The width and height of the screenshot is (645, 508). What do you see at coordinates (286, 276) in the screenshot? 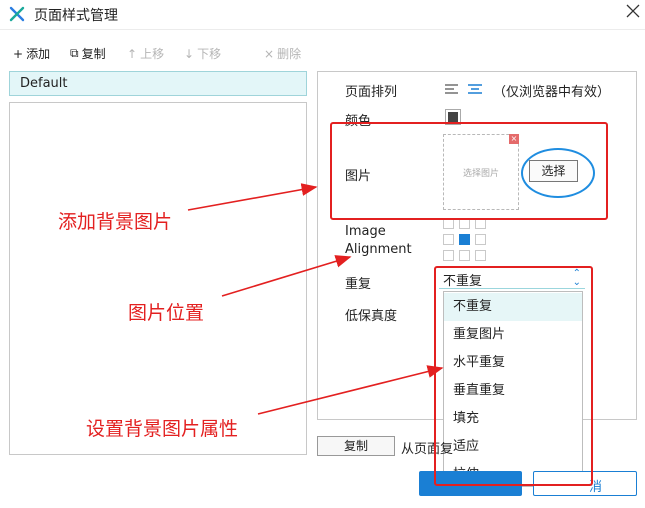
I see `arrow-image-position` at bounding box center [286, 276].